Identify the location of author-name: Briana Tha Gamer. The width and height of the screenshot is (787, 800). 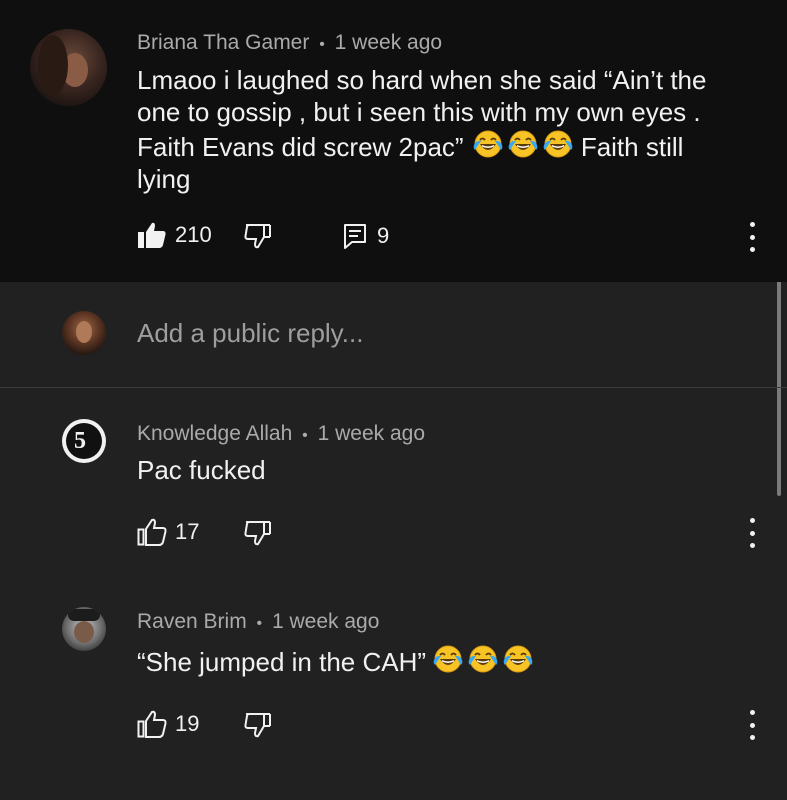
(223, 42).